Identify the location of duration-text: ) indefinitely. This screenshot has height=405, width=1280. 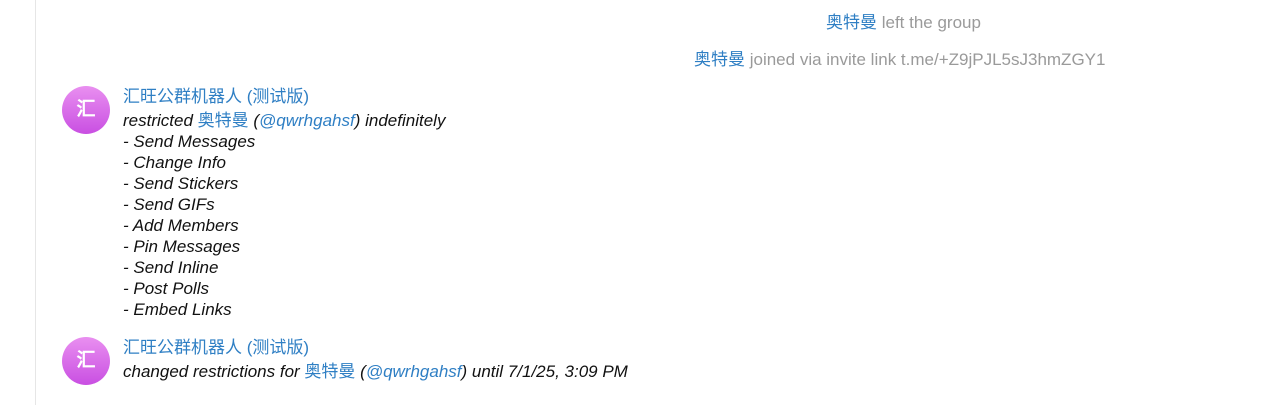
(400, 120).